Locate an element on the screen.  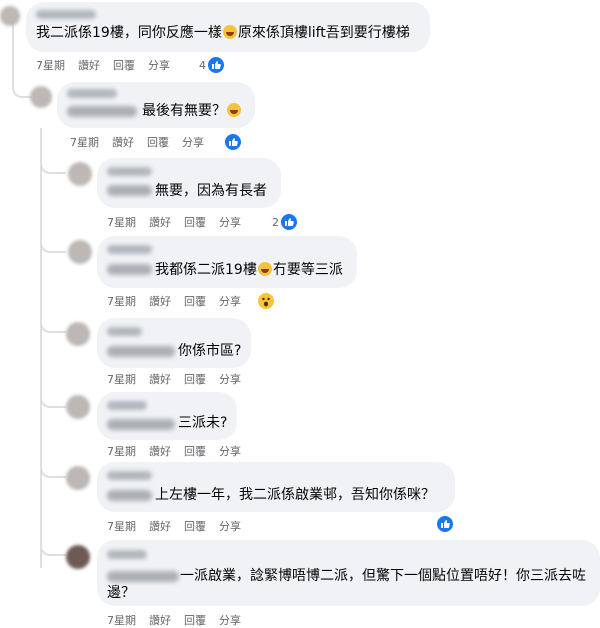
wow-icon is located at coordinates (266, 301).